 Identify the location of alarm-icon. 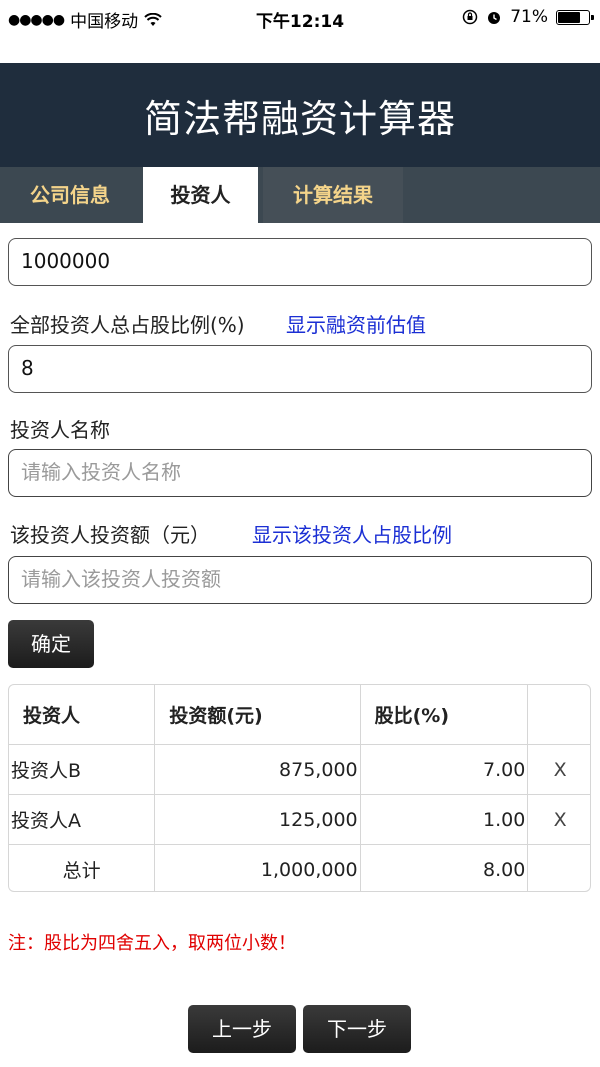
(494, 18).